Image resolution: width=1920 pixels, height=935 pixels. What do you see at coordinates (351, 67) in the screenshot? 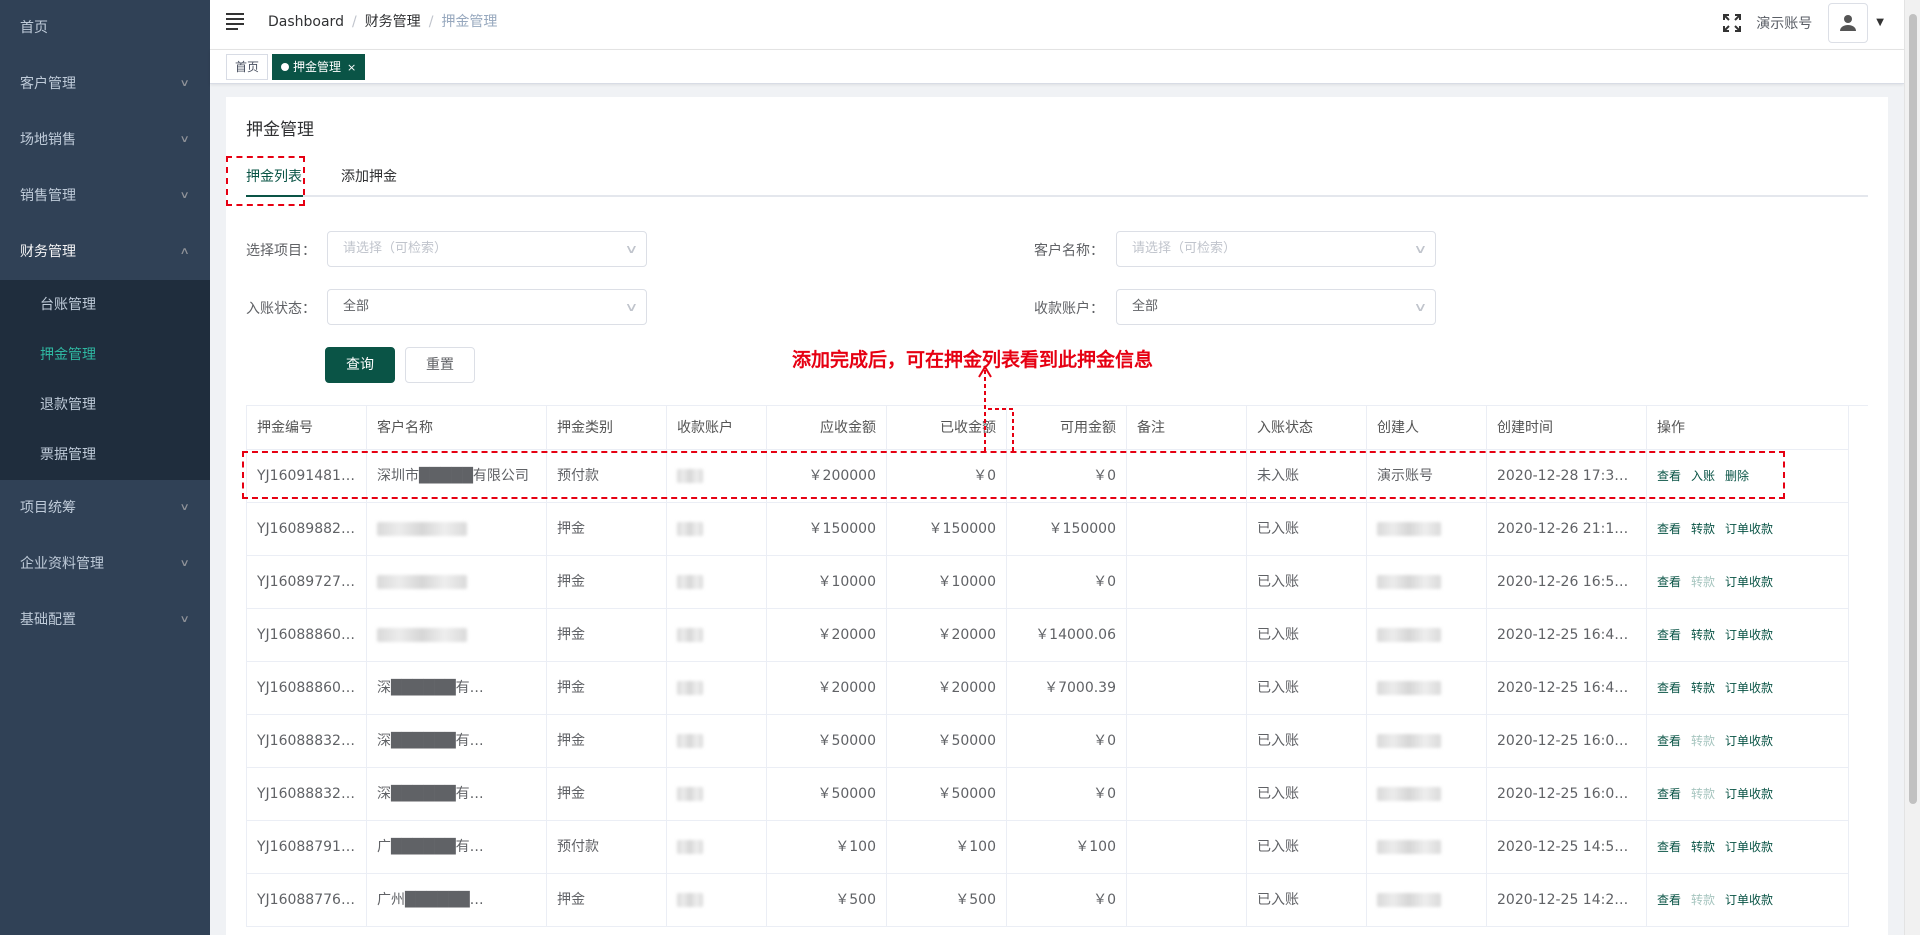
I see `close-icon: ×` at bounding box center [351, 67].